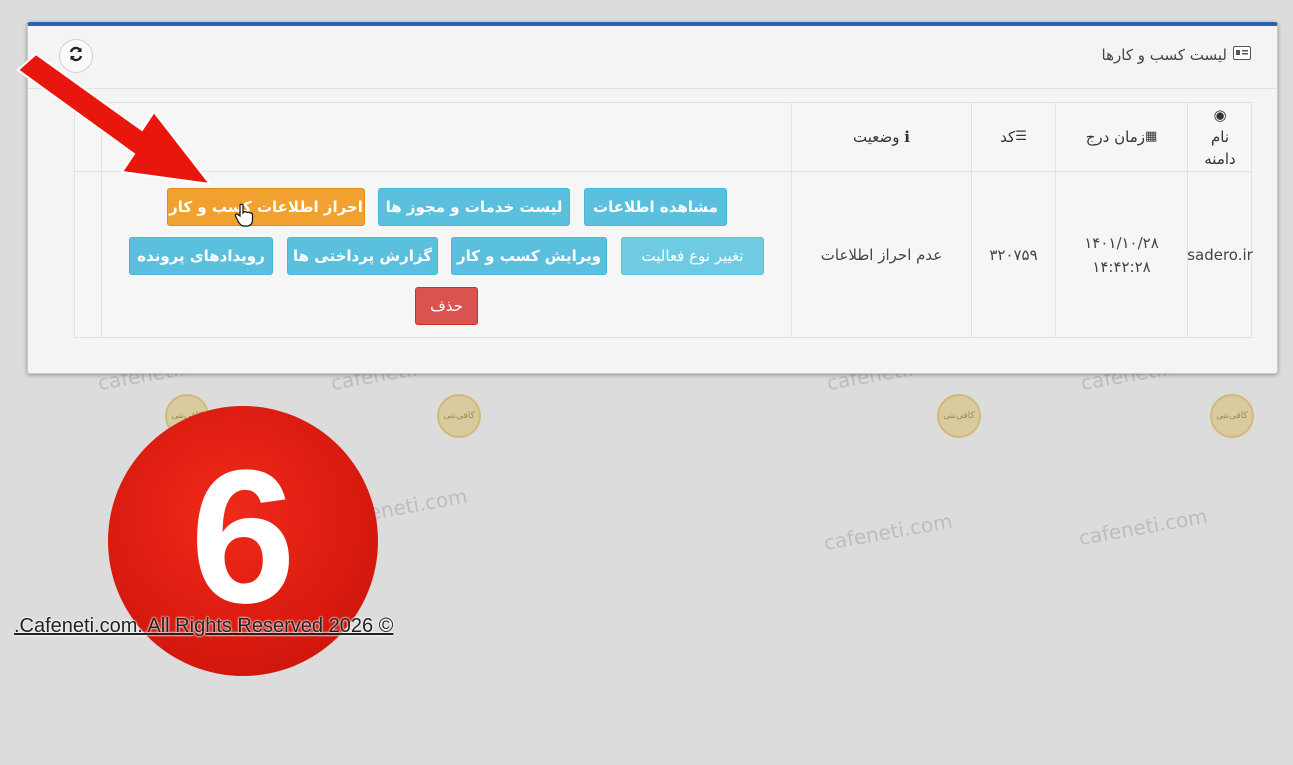 The image size is (1293, 765). I want to click on cell-code: ۳۲۰۷۵۹, so click(1013, 255).